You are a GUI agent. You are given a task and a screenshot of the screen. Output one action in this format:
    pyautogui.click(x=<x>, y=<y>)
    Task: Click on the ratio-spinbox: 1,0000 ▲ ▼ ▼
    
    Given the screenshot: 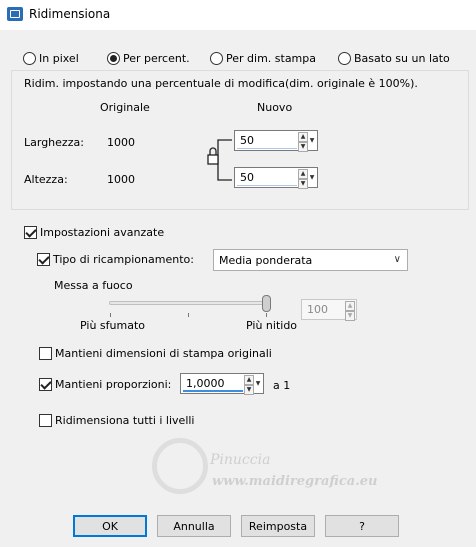 What is the action you would take?
    pyautogui.click(x=222, y=384)
    